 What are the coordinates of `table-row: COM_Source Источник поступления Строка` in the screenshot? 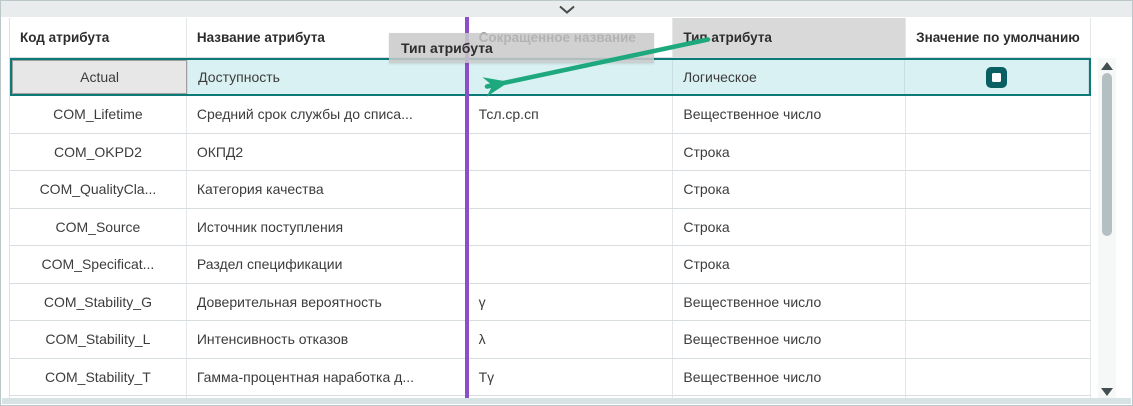 It's located at (550, 227).